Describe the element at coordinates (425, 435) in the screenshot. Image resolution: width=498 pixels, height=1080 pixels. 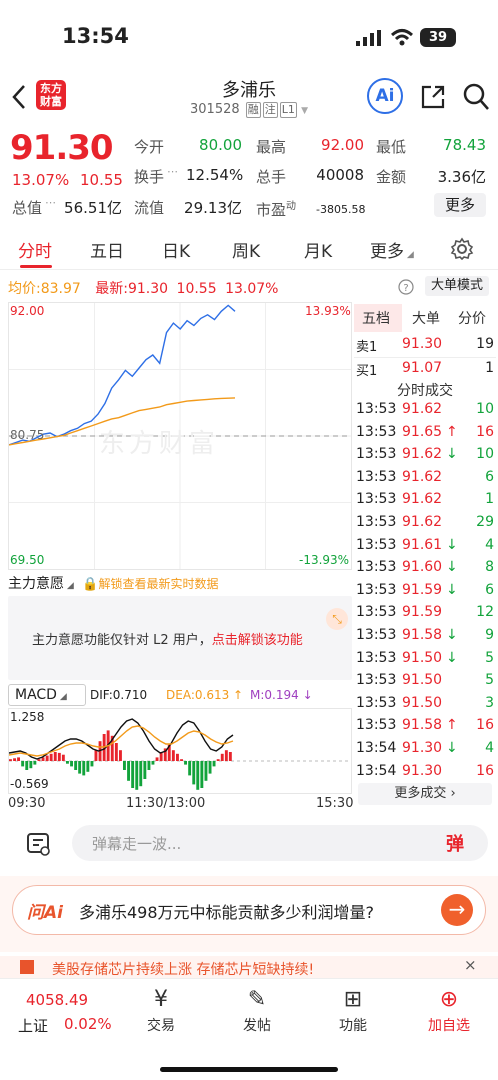
I see `trade-row: 13:53 91.65 ↑ 16` at that location.